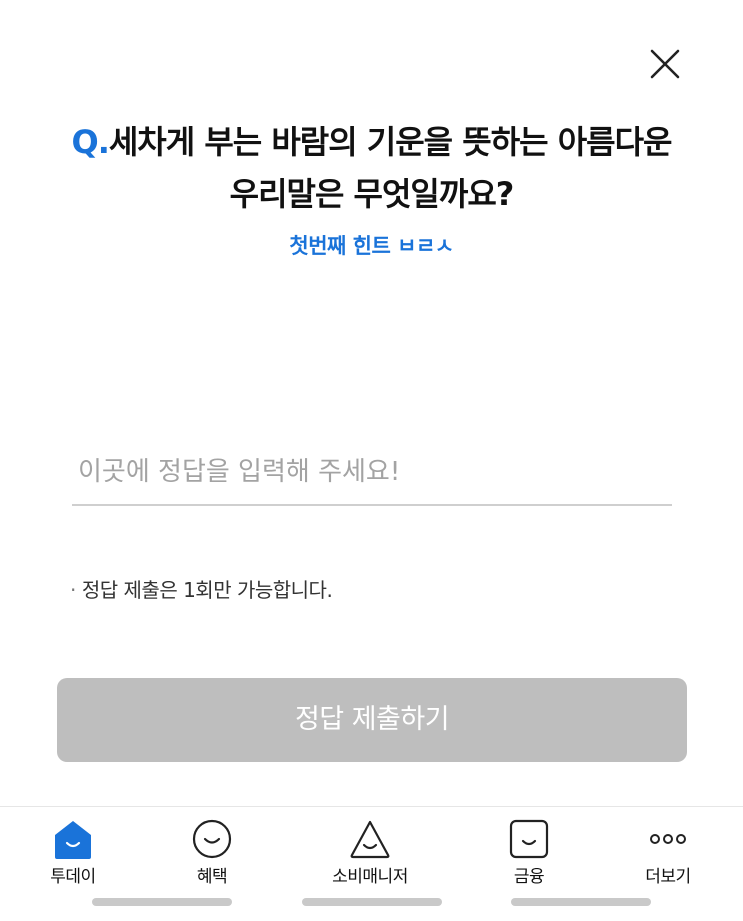 Image resolution: width=743 pixels, height=921 pixels. I want to click on smile-circle-icon, so click(212, 839).